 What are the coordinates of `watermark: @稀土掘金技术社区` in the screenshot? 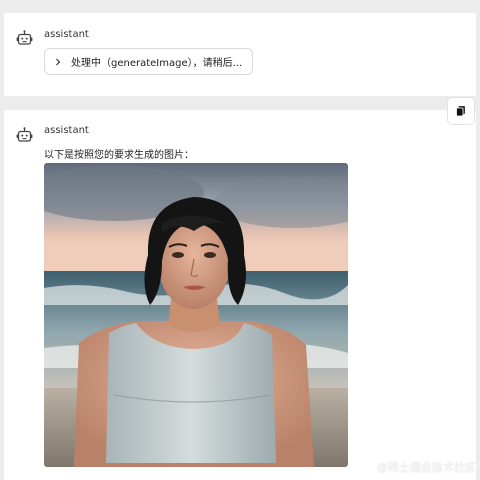 It's located at (426, 467).